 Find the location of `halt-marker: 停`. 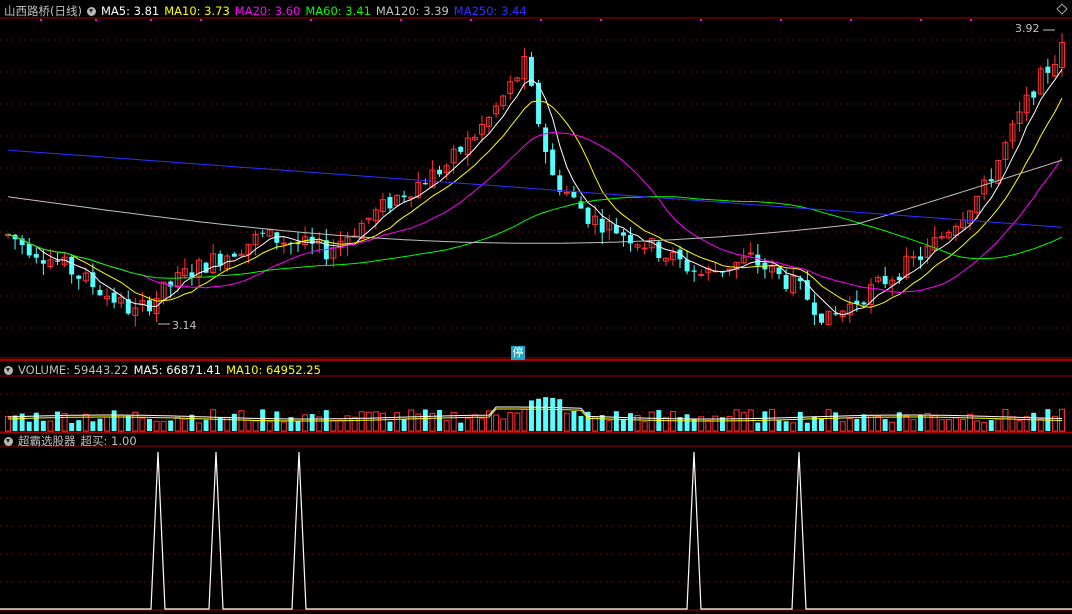

halt-marker: 停 is located at coordinates (518, 353).